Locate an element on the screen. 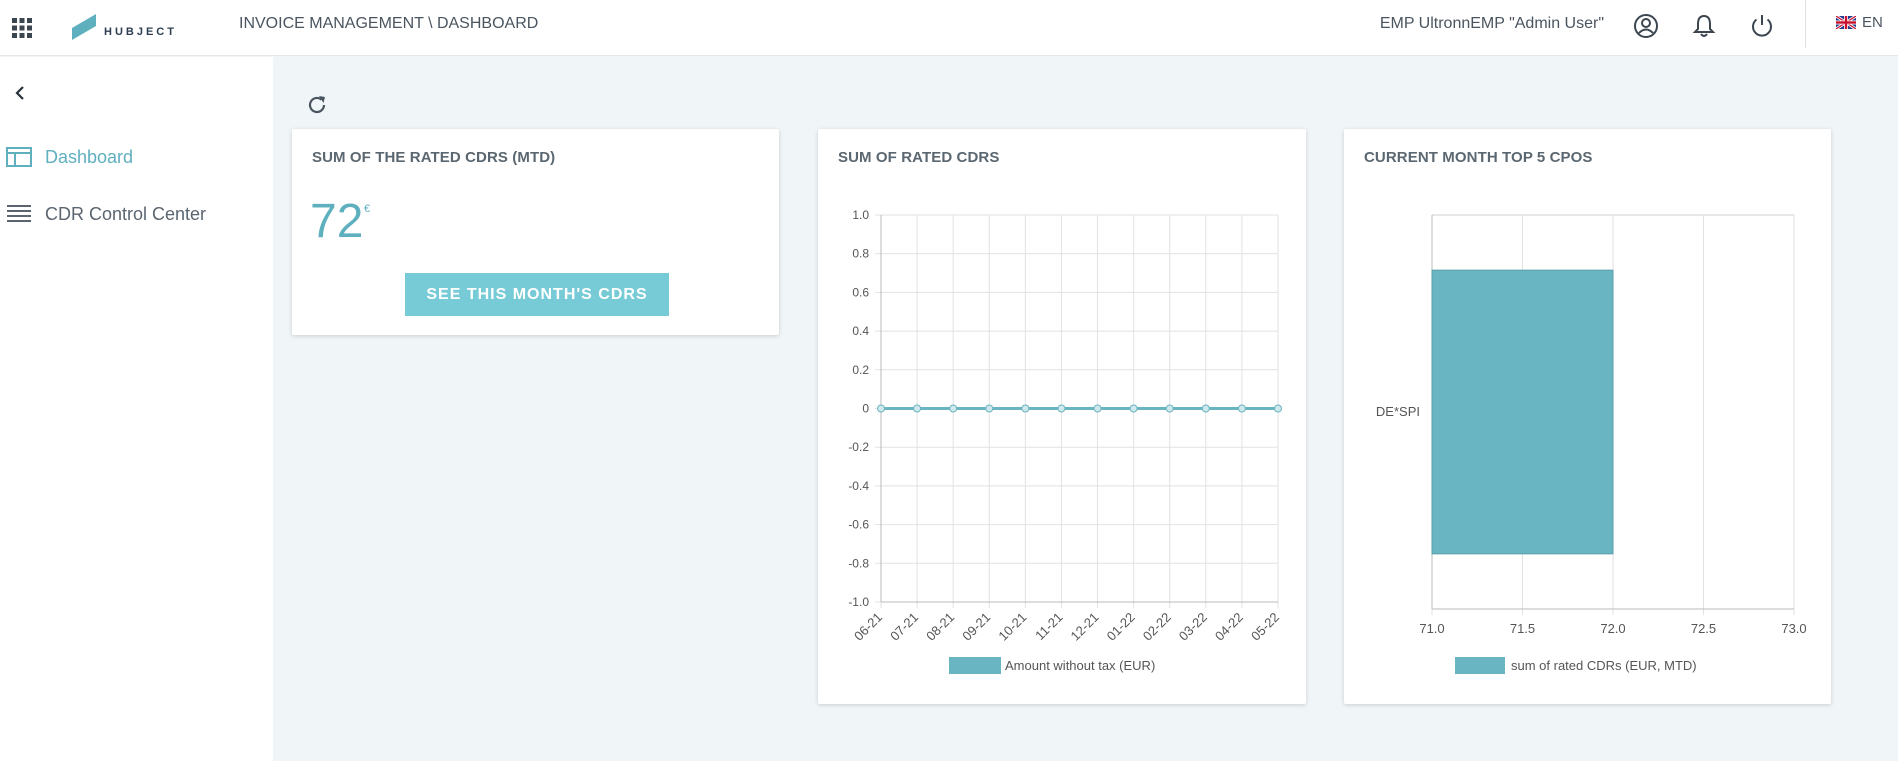 Image resolution: width=1898 pixels, height=761 pixels. x-tick-label: 08-21 is located at coordinates (940, 627).